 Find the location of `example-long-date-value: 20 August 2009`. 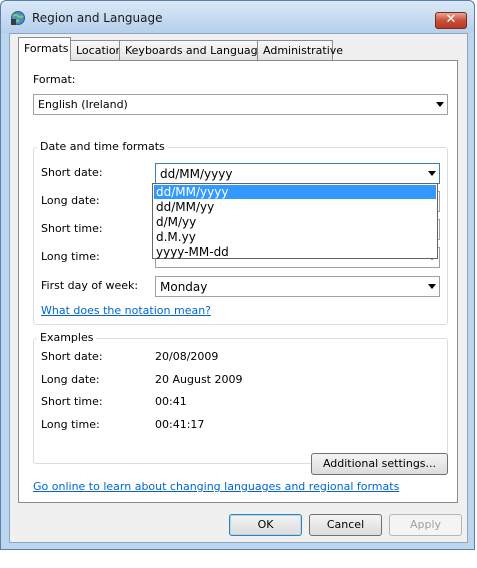

example-long-date-value: 20 August 2009 is located at coordinates (199, 379).